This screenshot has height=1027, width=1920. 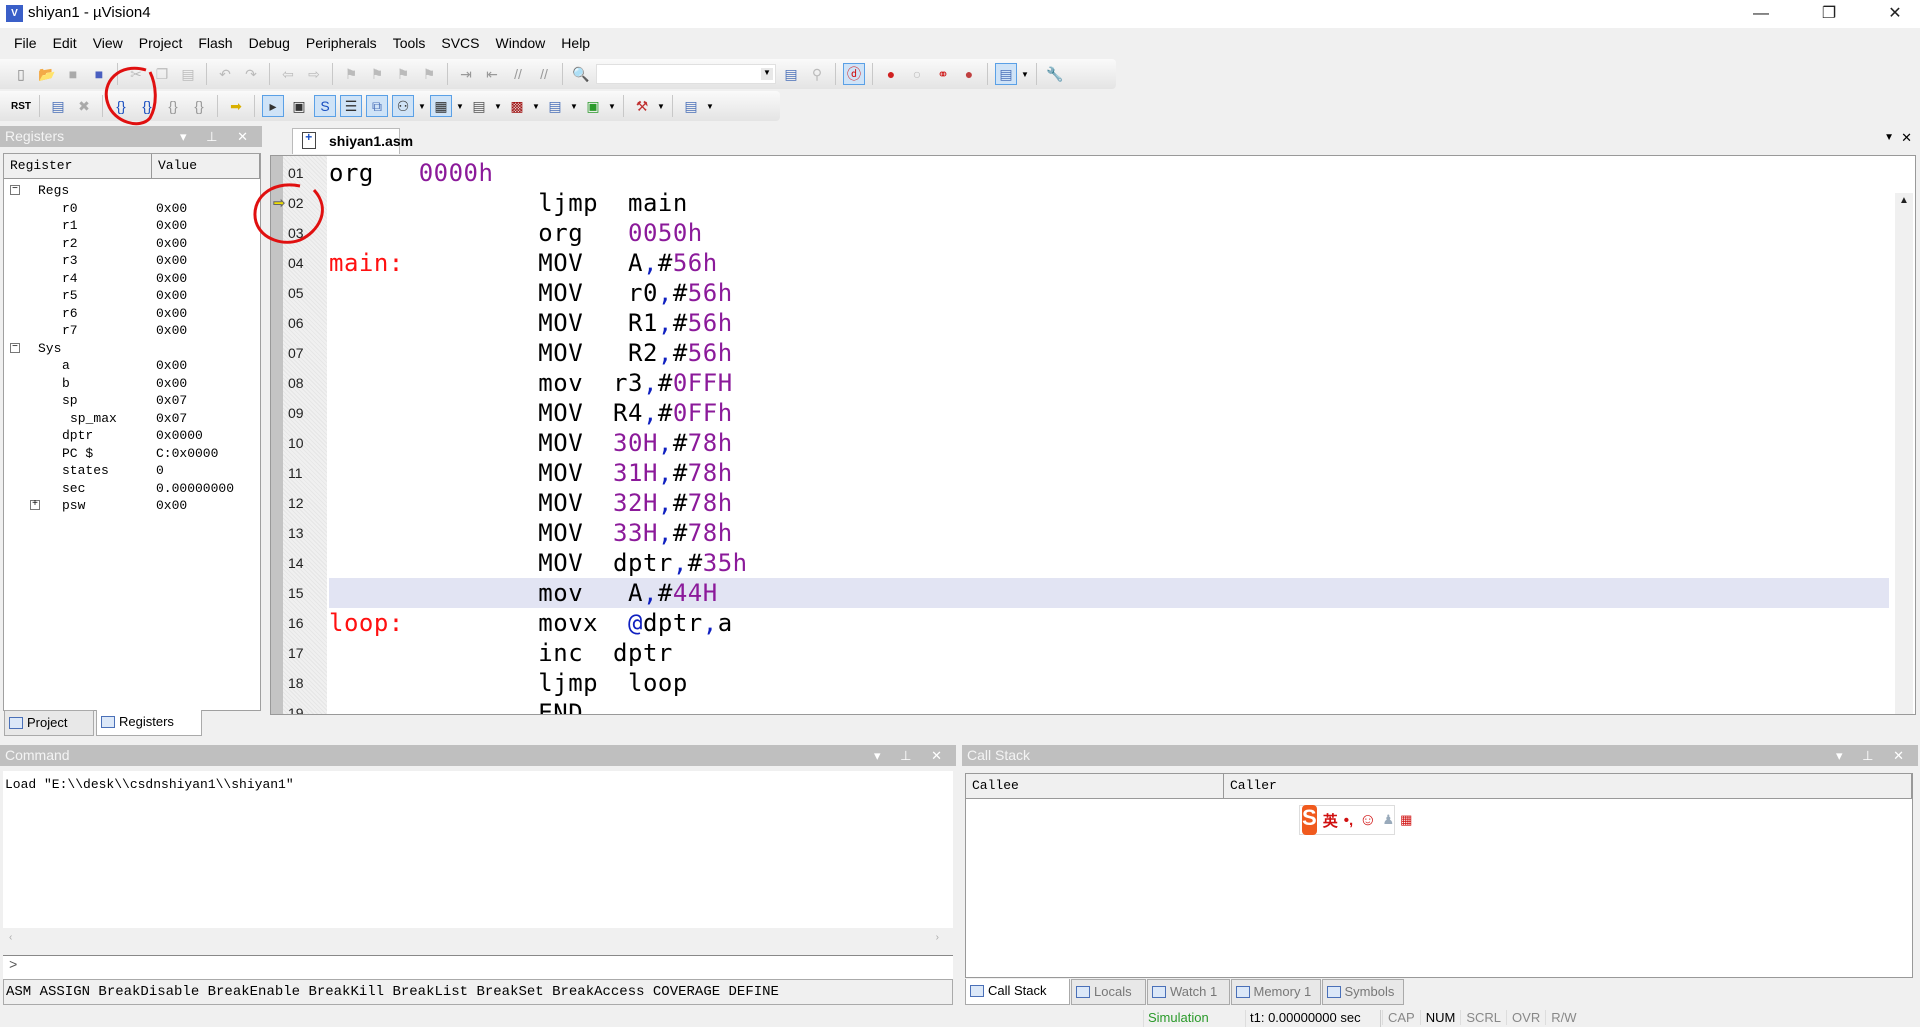 What do you see at coordinates (1348, 820) in the screenshot?
I see `ime-punctuation-toggle: •,` at bounding box center [1348, 820].